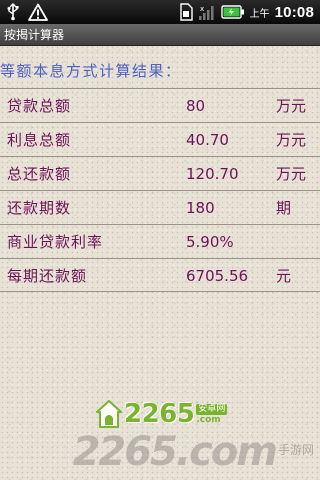 Image resolution: width=320 pixels, height=480 pixels. I want to click on status-bar-ampm: 上午, so click(259, 14).